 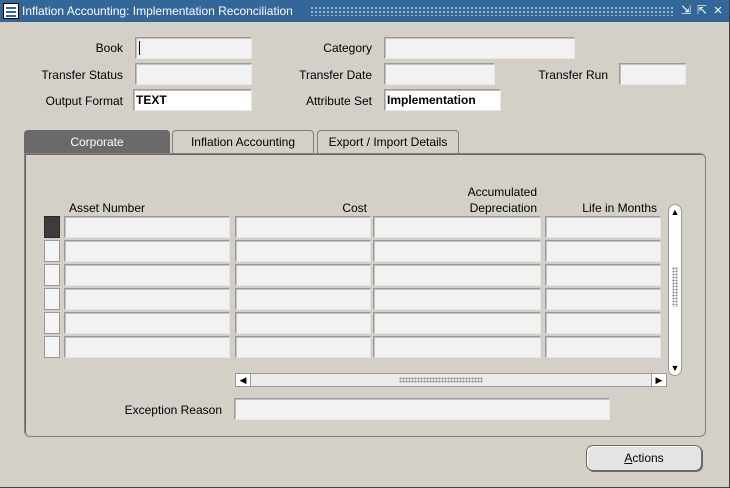 I want to click on tab-inflation-accounting-label: Inflation Accounting, so click(x=243, y=142).